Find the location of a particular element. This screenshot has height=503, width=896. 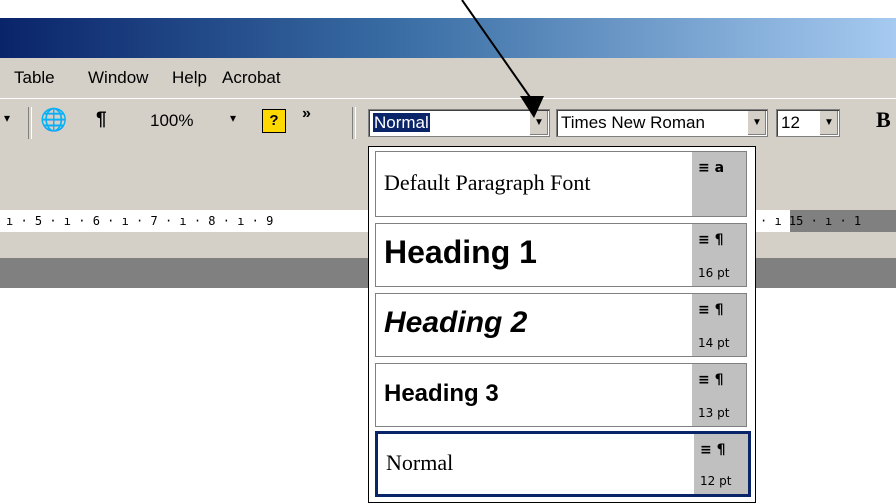

style-combo-value: Normal is located at coordinates (401, 122).